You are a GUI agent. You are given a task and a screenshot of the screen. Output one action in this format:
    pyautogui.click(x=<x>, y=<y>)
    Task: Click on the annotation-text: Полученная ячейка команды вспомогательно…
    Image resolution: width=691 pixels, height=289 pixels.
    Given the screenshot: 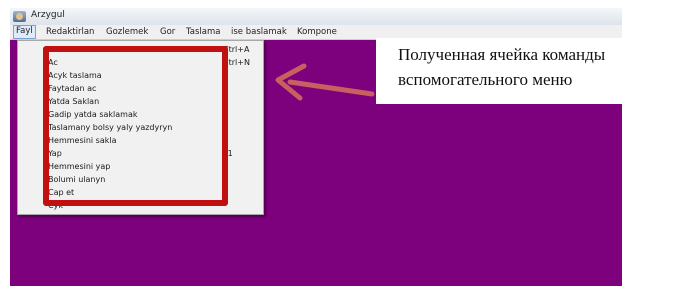 What is the action you would take?
    pyautogui.click(x=502, y=67)
    